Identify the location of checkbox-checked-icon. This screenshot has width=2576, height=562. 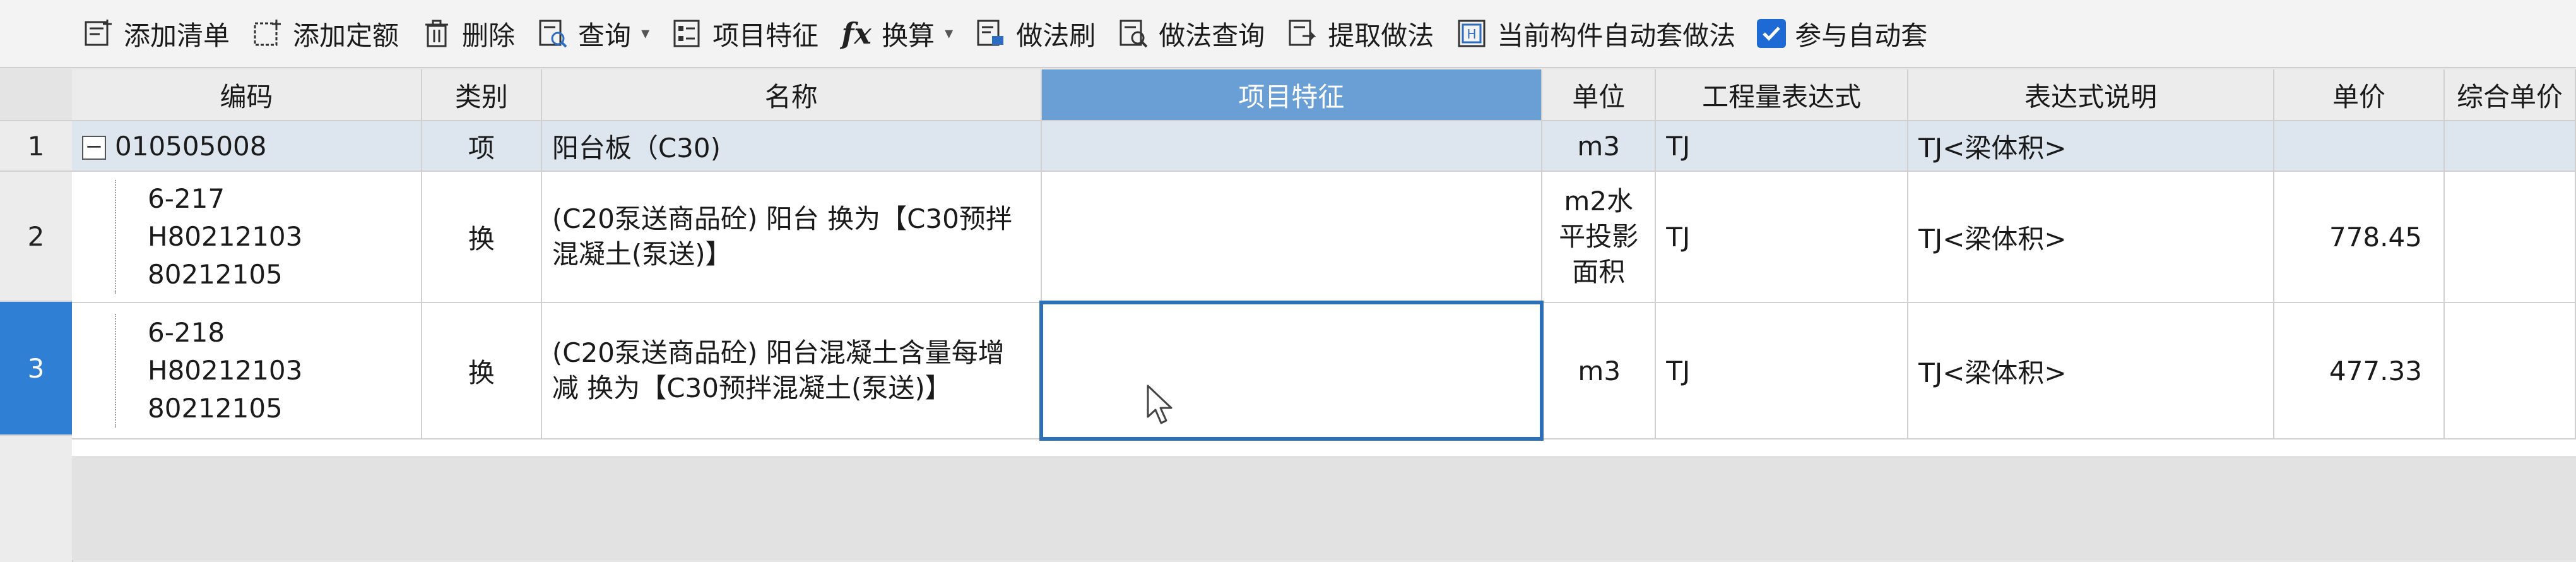
(1772, 33).